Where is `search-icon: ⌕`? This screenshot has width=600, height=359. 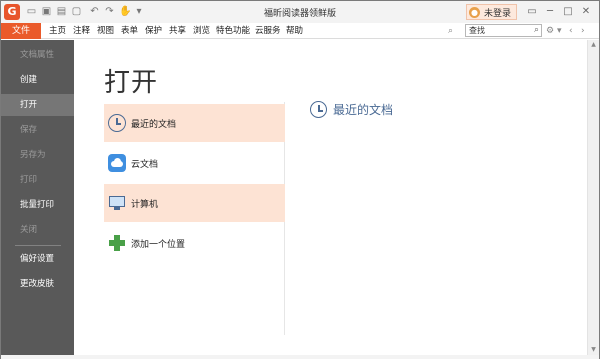 search-icon: ⌕ is located at coordinates (536, 30).